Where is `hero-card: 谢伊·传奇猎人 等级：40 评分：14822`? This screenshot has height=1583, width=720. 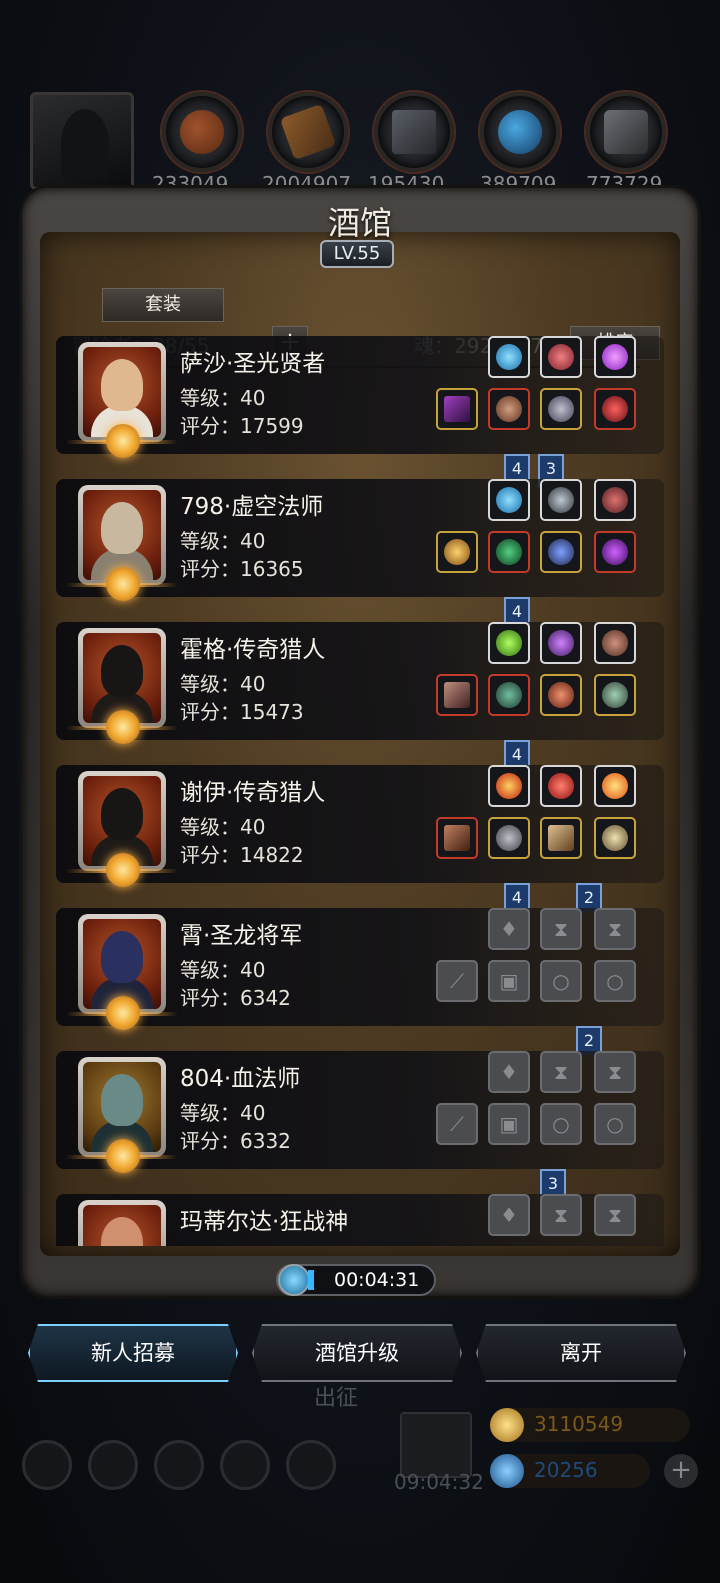 hero-card: 谢伊·传奇猎人 等级：40 评分：14822 is located at coordinates (360, 826).